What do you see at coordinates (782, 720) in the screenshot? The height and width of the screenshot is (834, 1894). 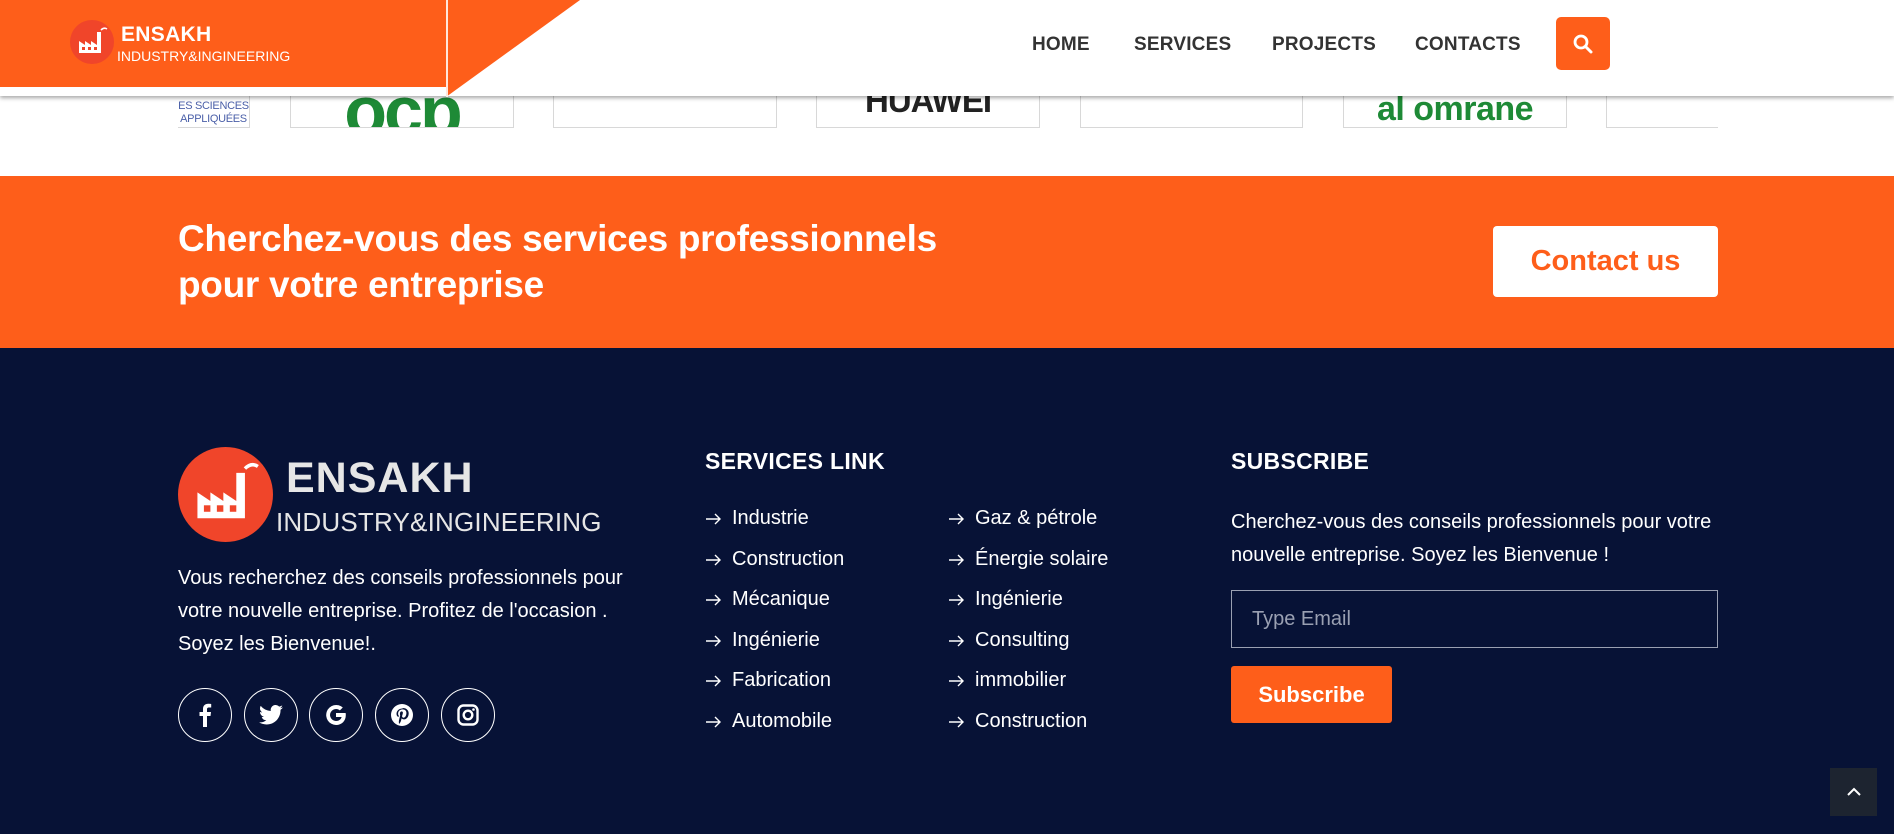 I see `service-link-label: Automobile` at bounding box center [782, 720].